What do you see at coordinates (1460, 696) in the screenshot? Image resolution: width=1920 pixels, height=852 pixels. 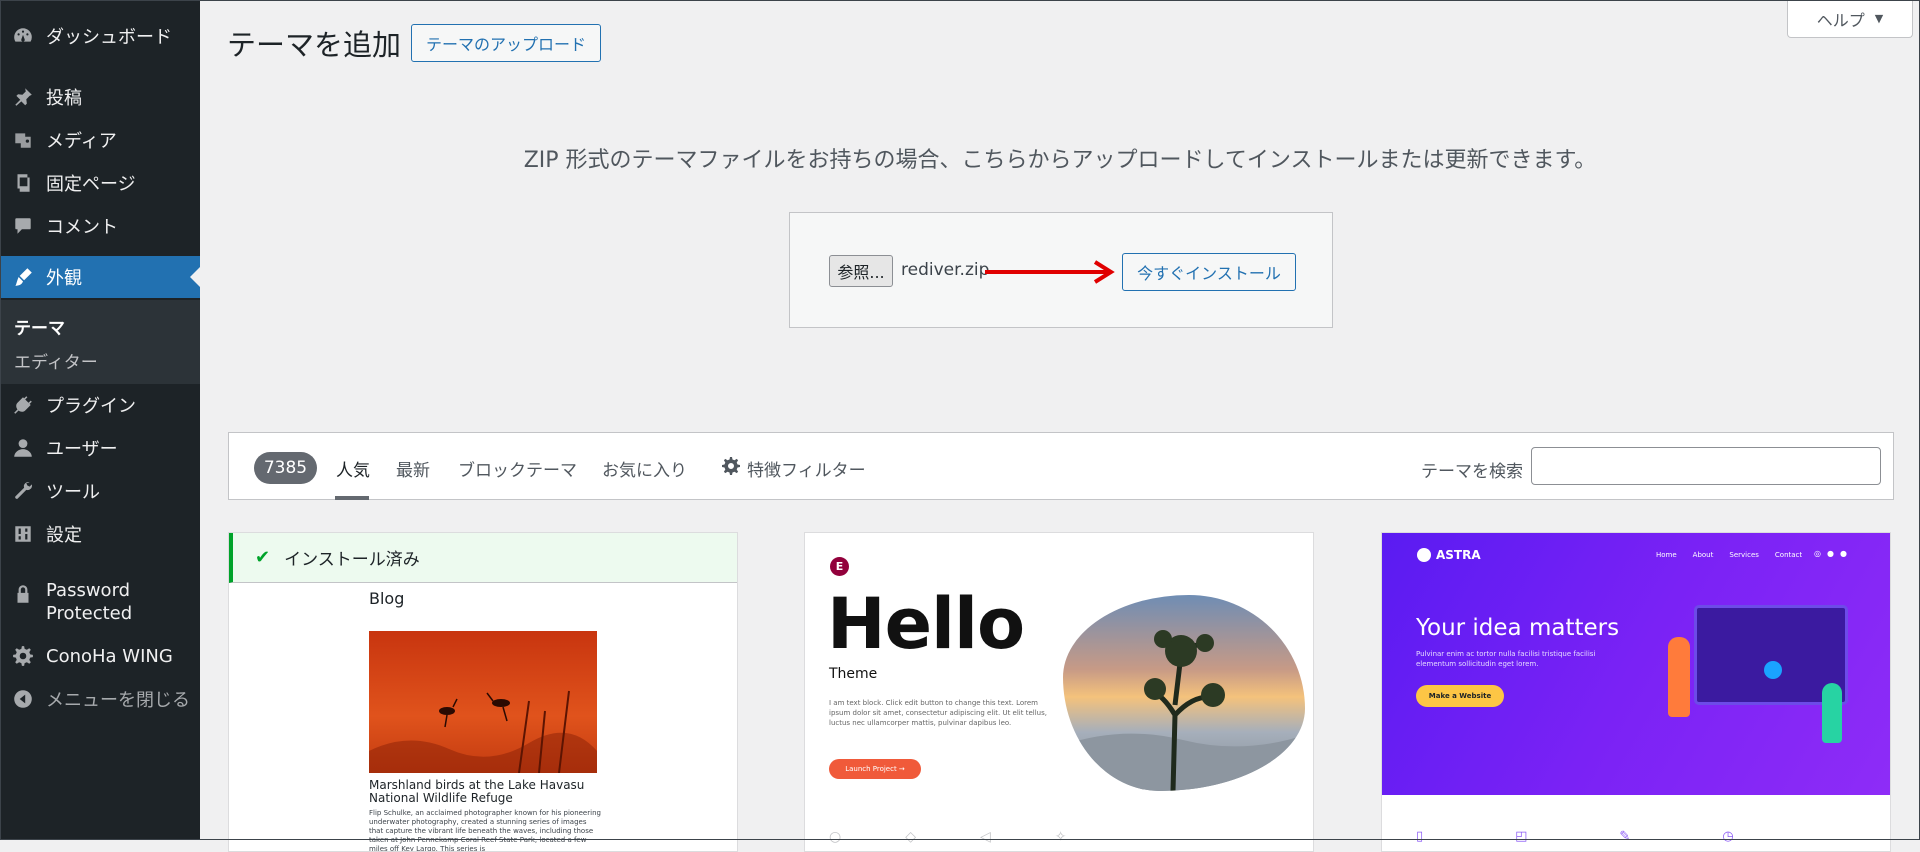 I see `preview-button: Make a Website` at bounding box center [1460, 696].